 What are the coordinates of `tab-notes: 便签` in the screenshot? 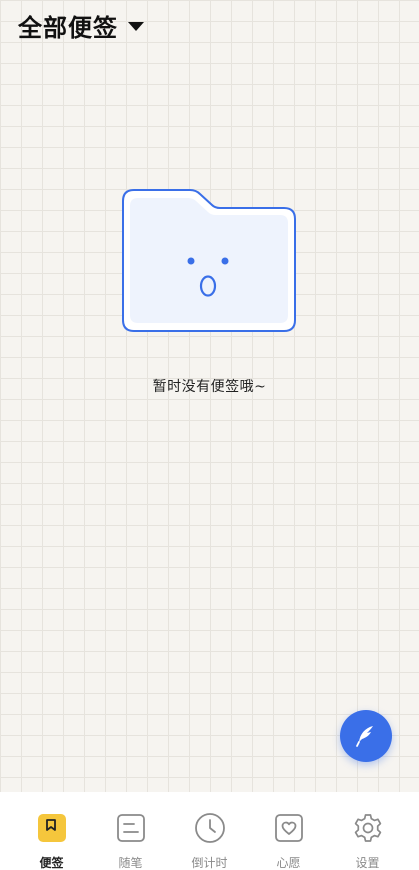 It's located at (52, 831).